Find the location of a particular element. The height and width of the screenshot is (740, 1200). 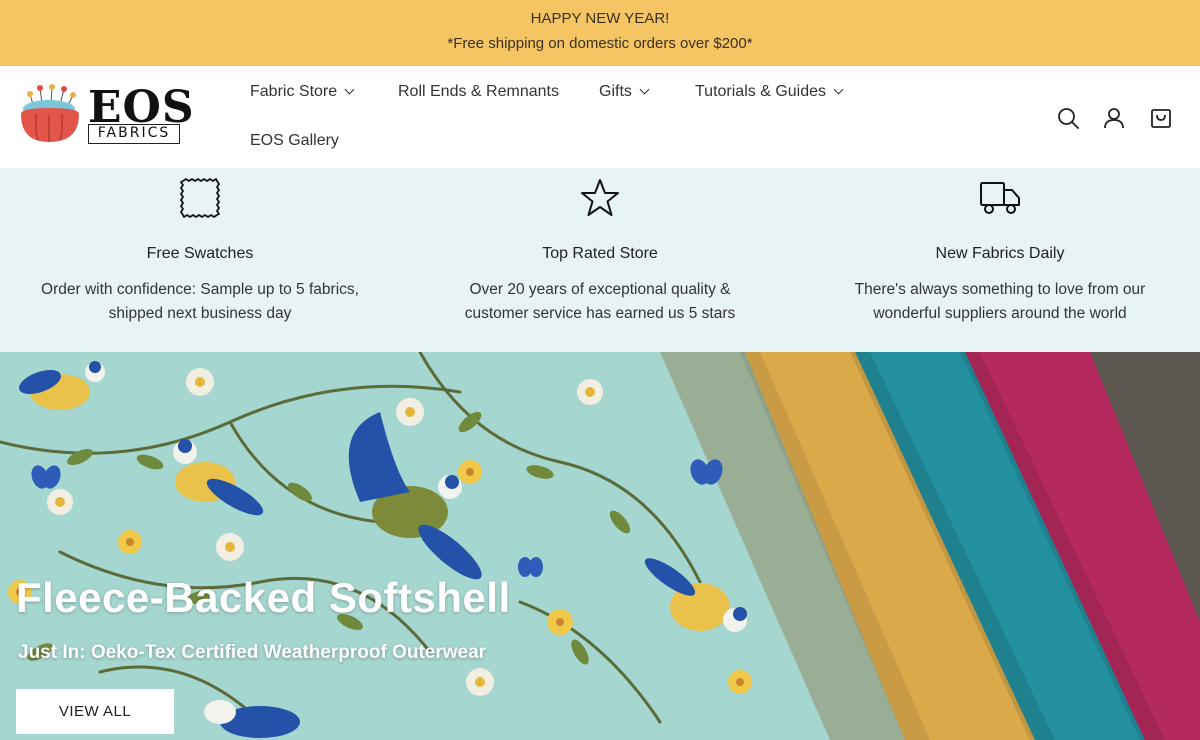

announcement-headline: HAPPY NEW YEAR! is located at coordinates (600, 18).